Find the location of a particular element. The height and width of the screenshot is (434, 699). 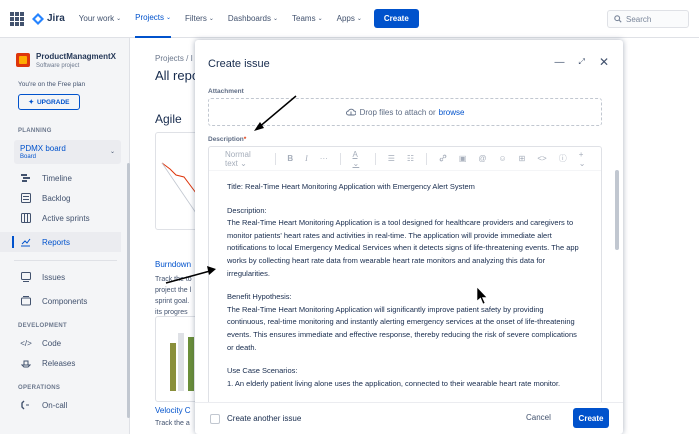

nav-teams-label: Teams is located at coordinates (304, 18).